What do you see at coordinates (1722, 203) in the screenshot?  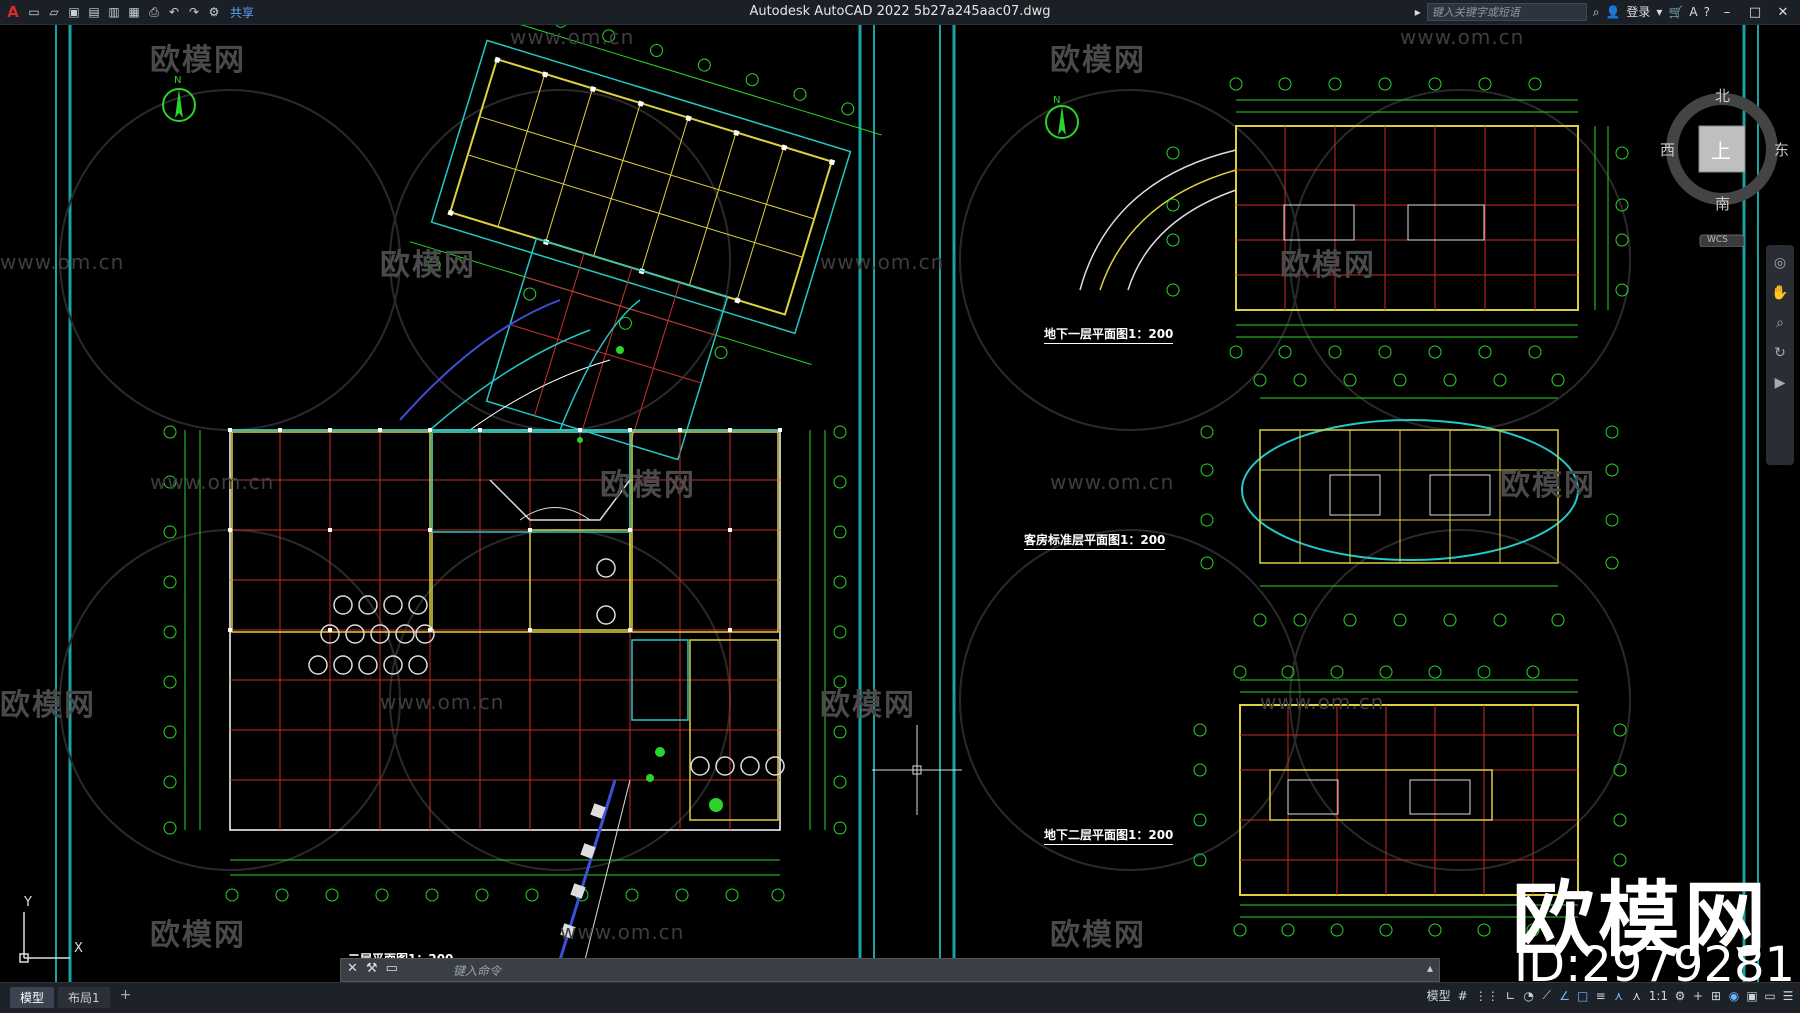 I see `viewcube-south: 南` at bounding box center [1722, 203].